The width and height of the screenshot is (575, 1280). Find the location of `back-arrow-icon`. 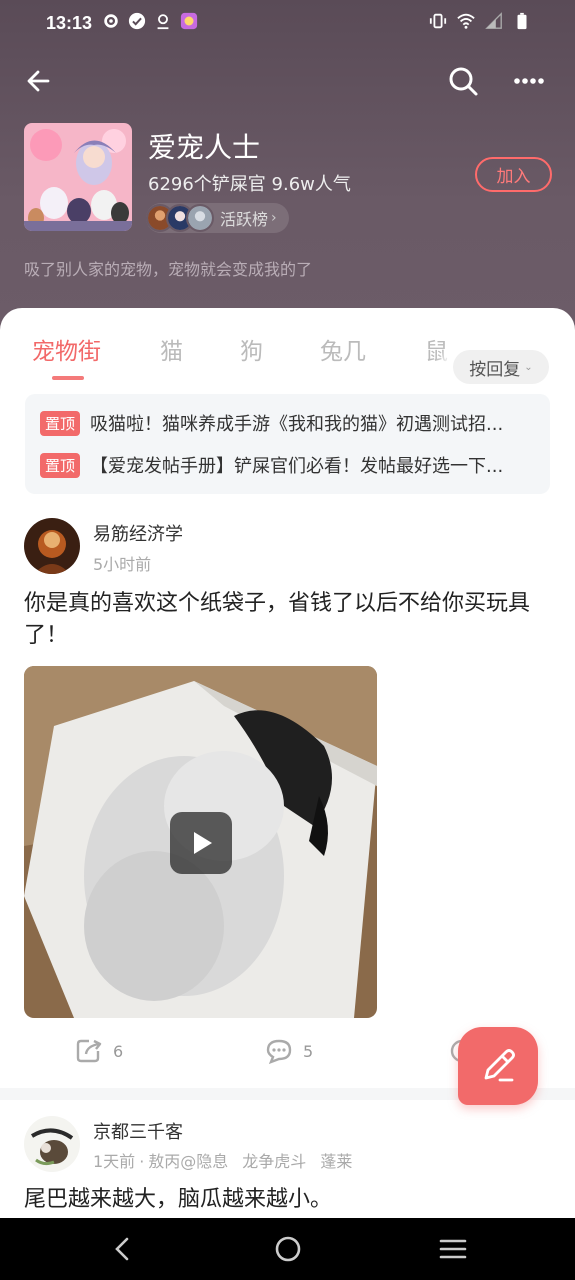

back-arrow-icon is located at coordinates (40, 81).